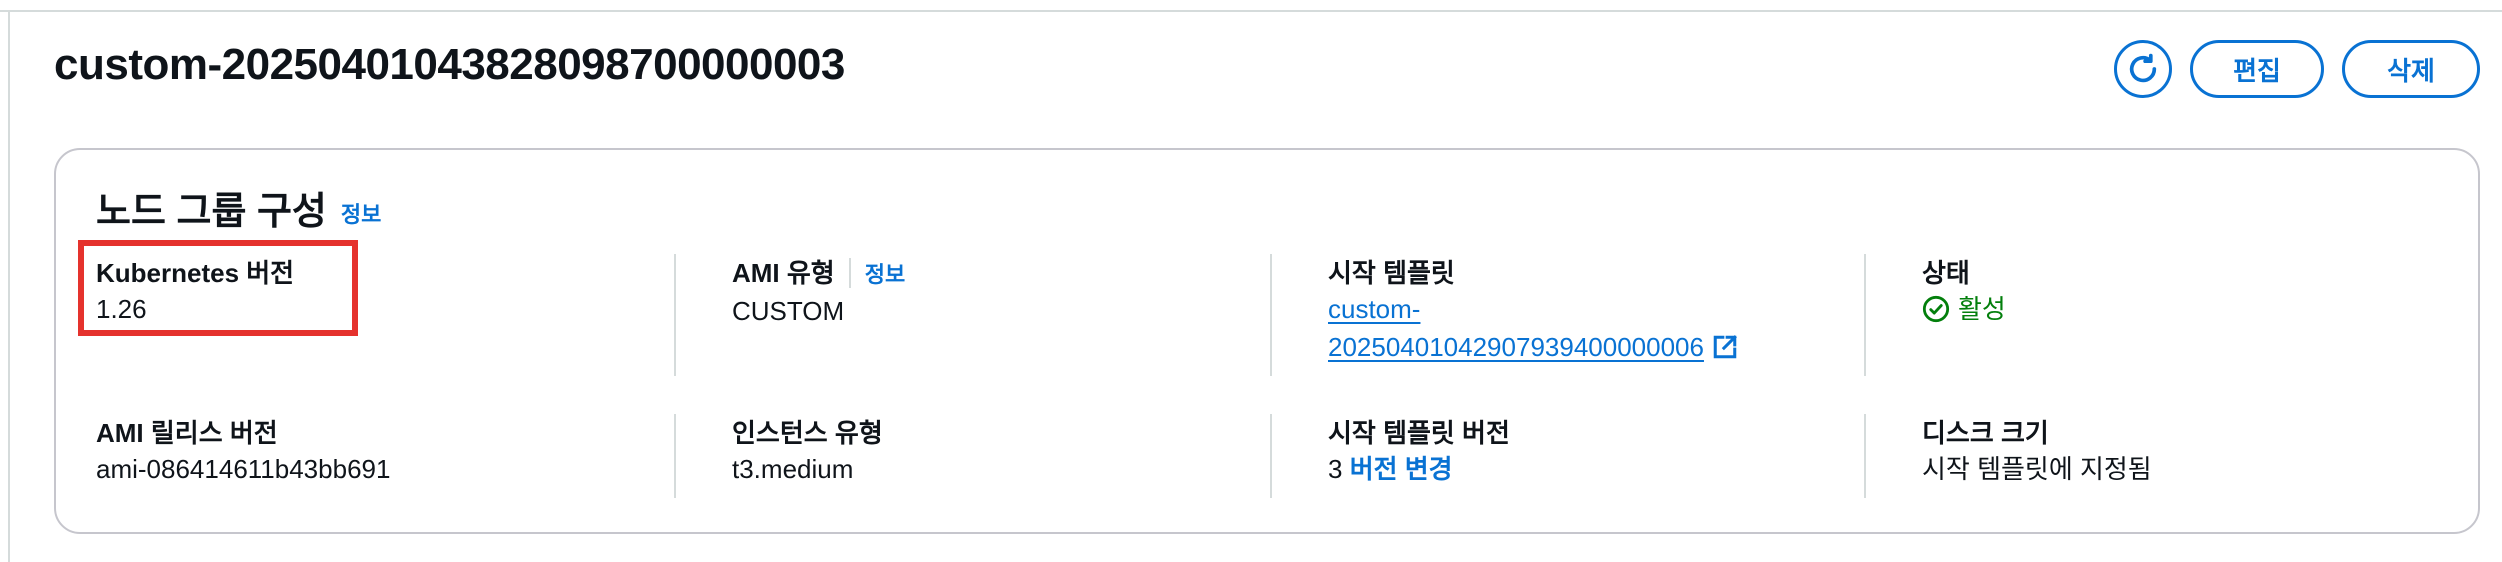 The image size is (2502, 562). I want to click on field-value: ami-086414611b43bb691, so click(243, 469).